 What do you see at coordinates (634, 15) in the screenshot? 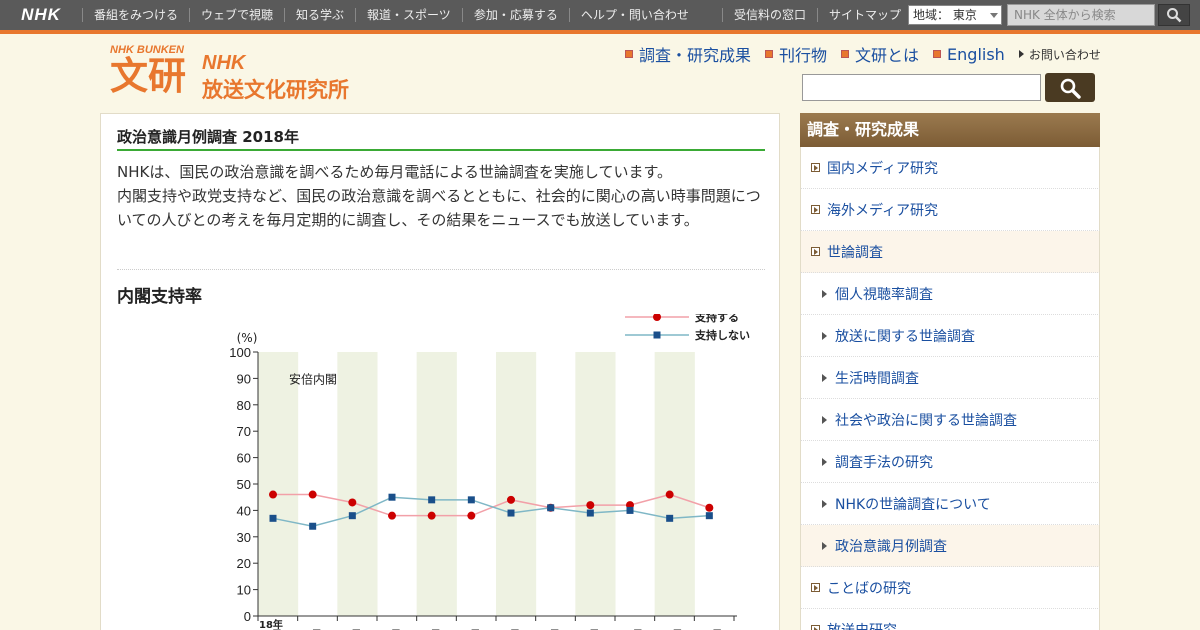
I see `nav-help: ヘルプ・問い合わせ` at bounding box center [634, 15].